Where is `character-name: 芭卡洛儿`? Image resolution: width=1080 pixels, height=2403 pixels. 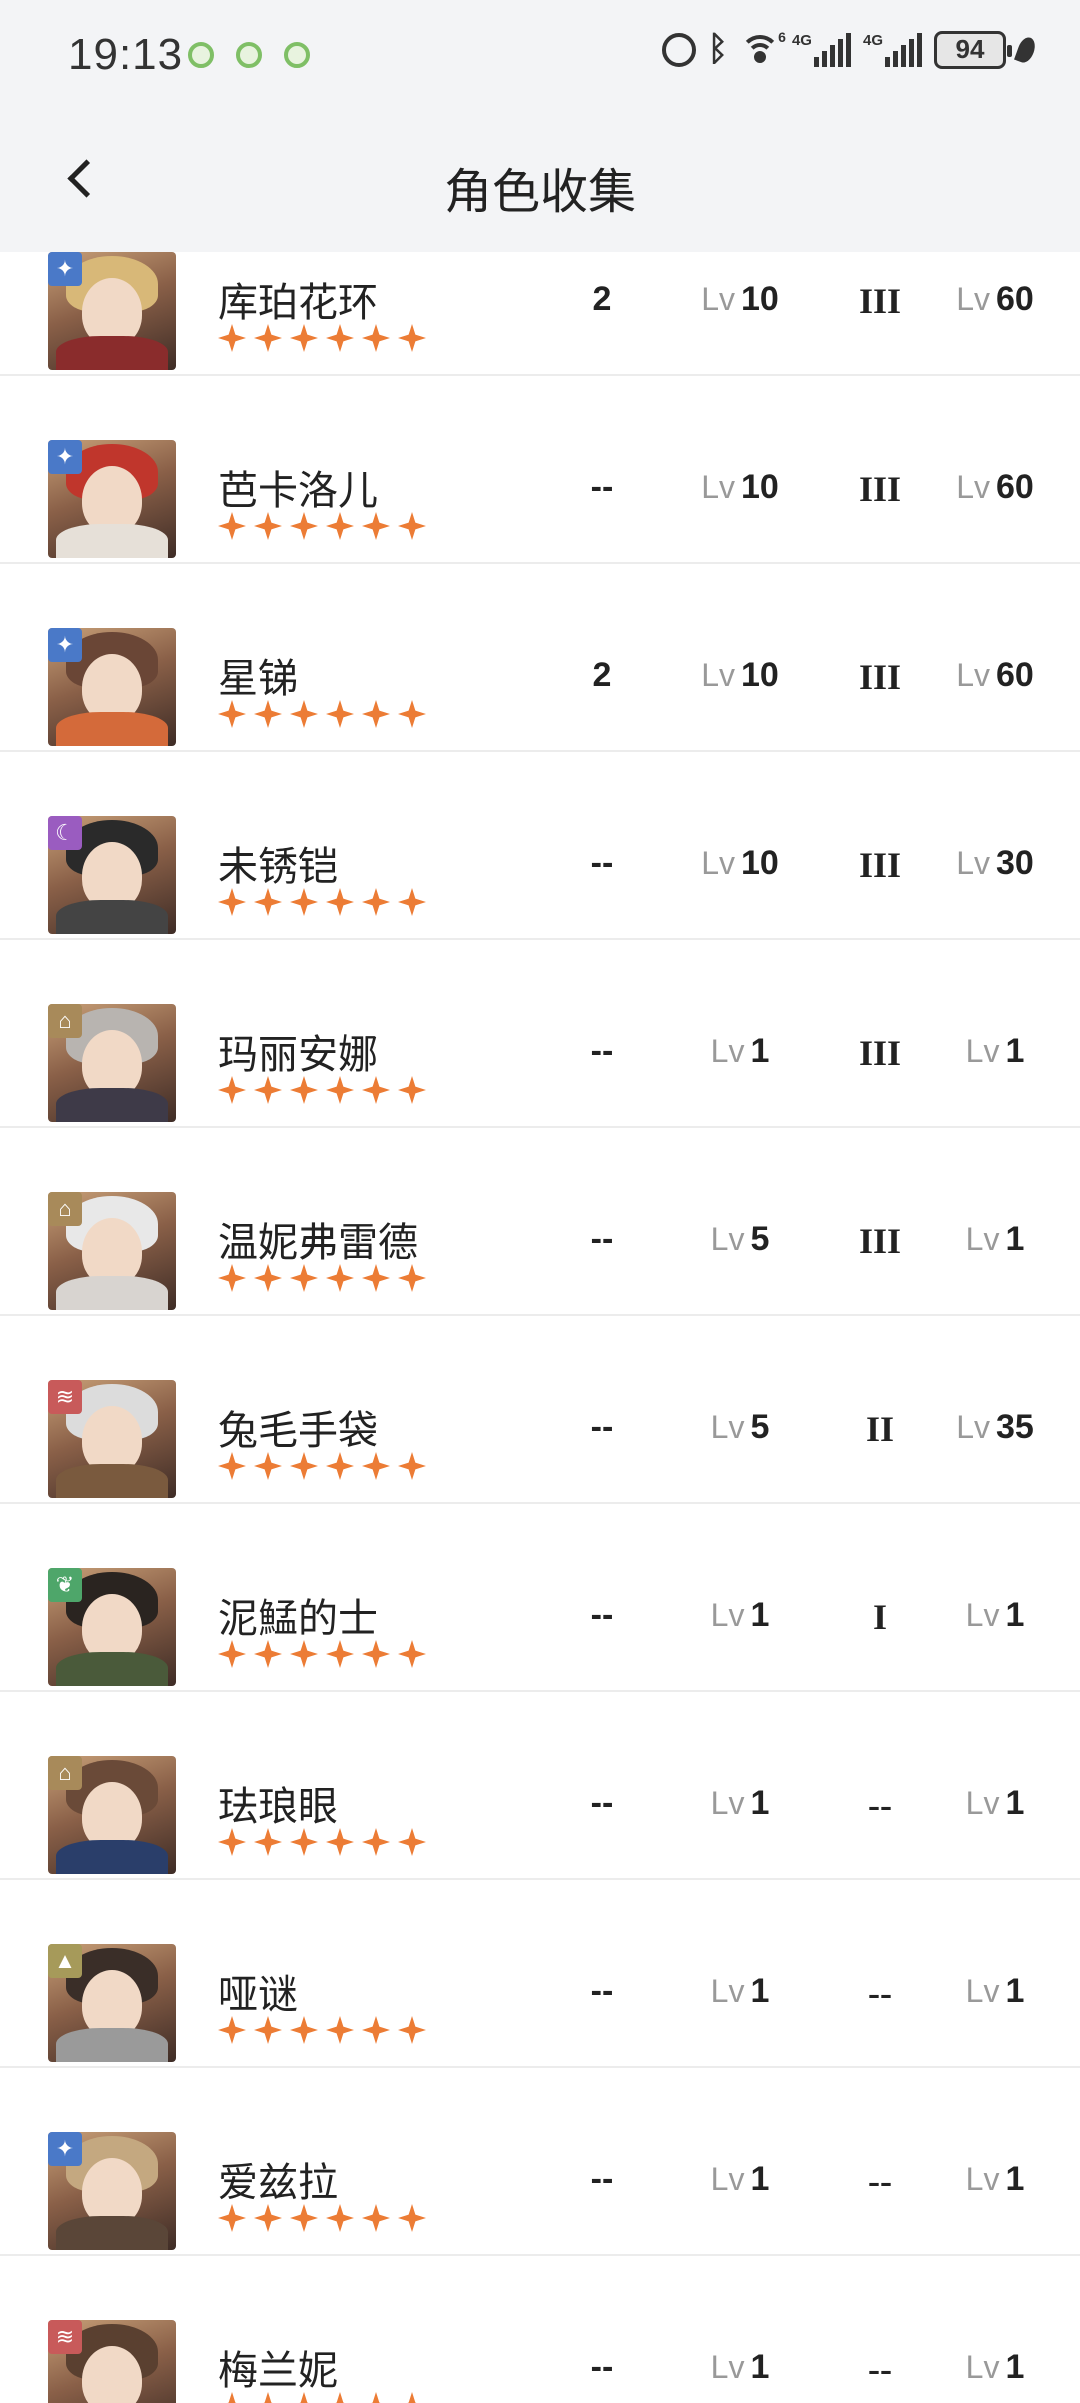 character-name: 芭卡洛儿 is located at coordinates (298, 491).